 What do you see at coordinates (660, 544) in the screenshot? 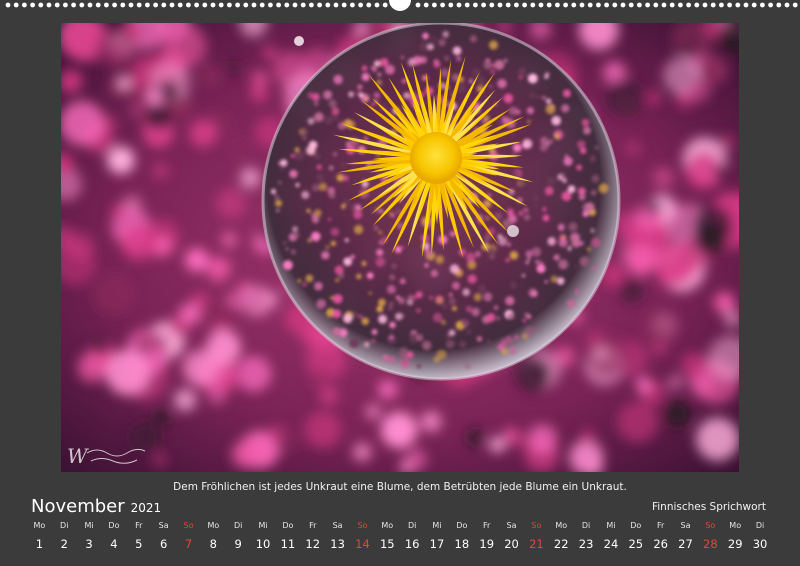
I see `day-number: 26` at bounding box center [660, 544].